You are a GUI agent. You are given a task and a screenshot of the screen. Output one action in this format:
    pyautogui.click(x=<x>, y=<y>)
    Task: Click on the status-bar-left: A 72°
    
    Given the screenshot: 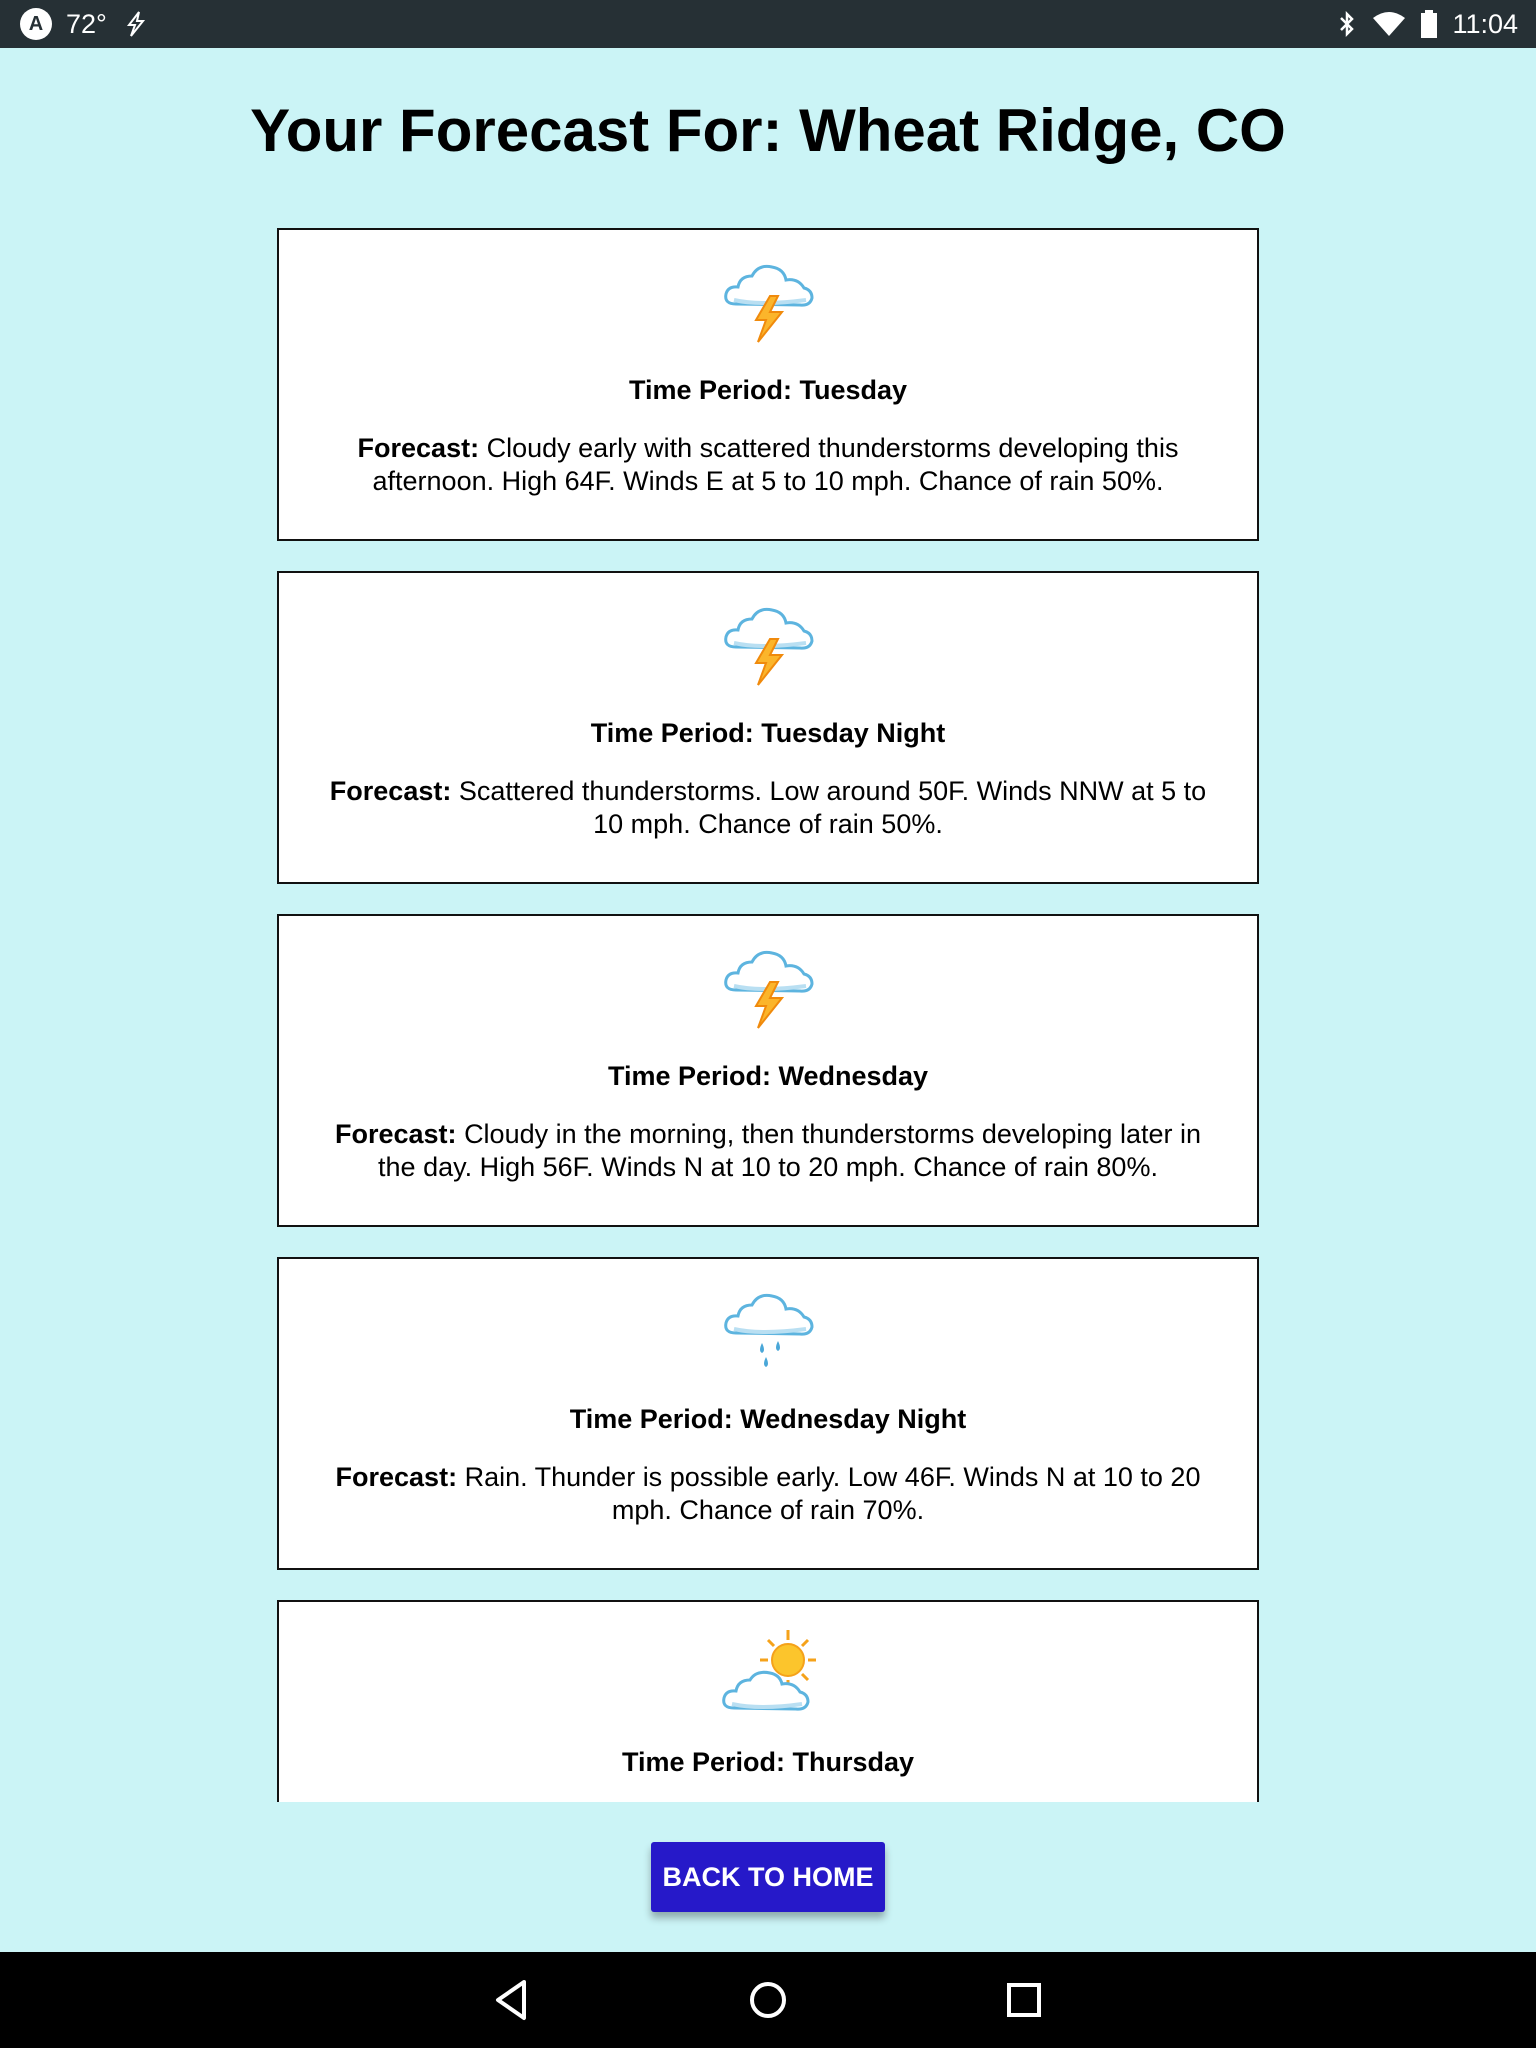 What is the action you would take?
    pyautogui.click(x=85, y=24)
    